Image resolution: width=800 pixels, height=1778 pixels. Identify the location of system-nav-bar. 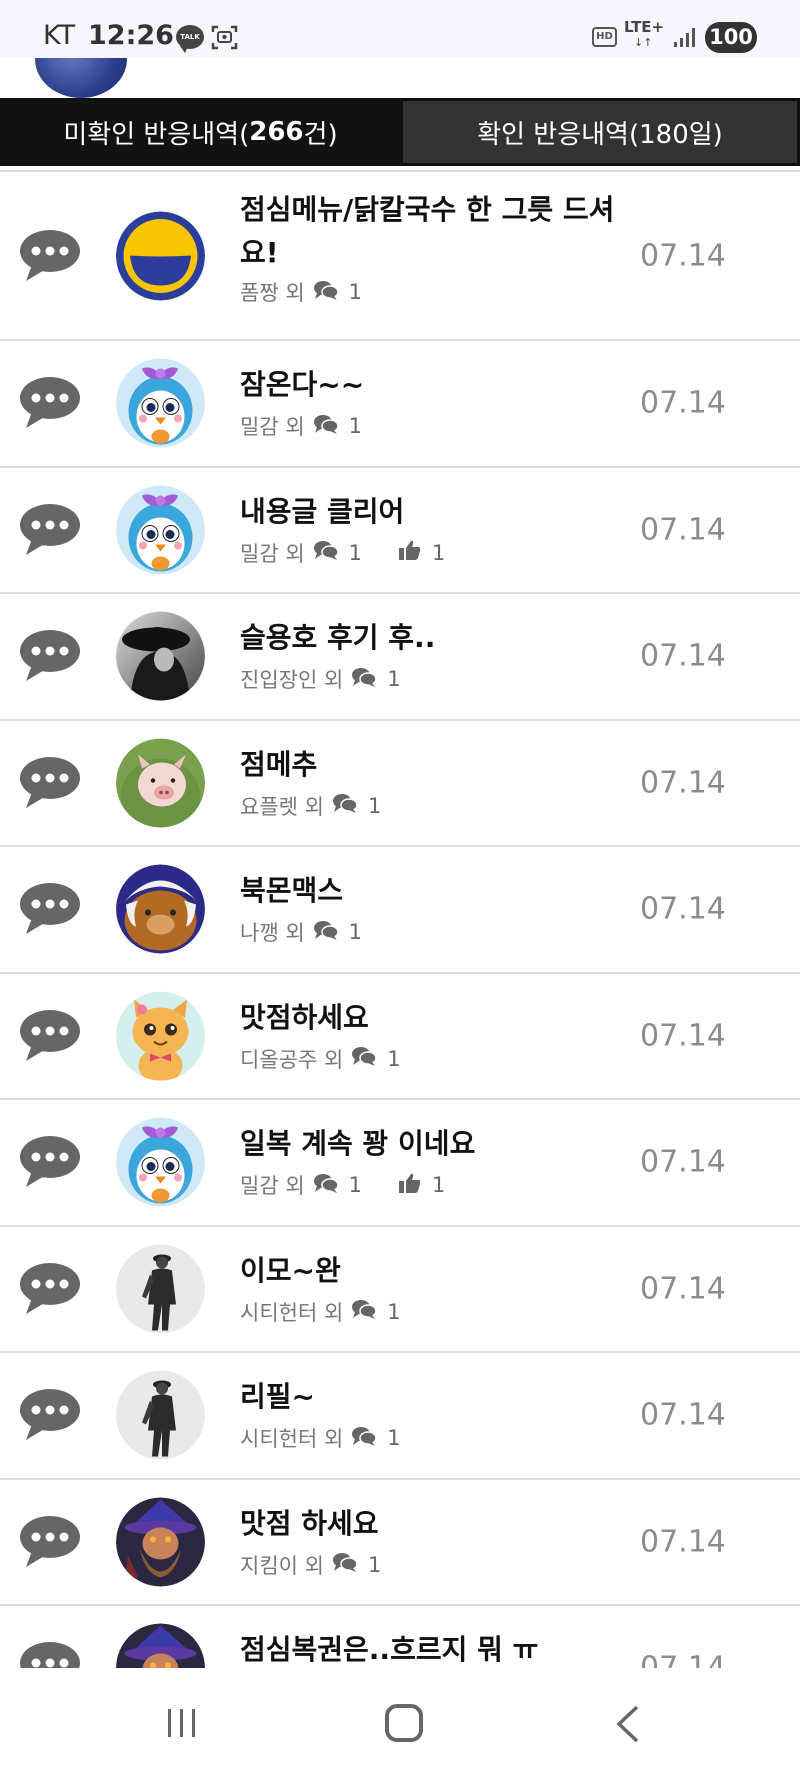
(400, 1723).